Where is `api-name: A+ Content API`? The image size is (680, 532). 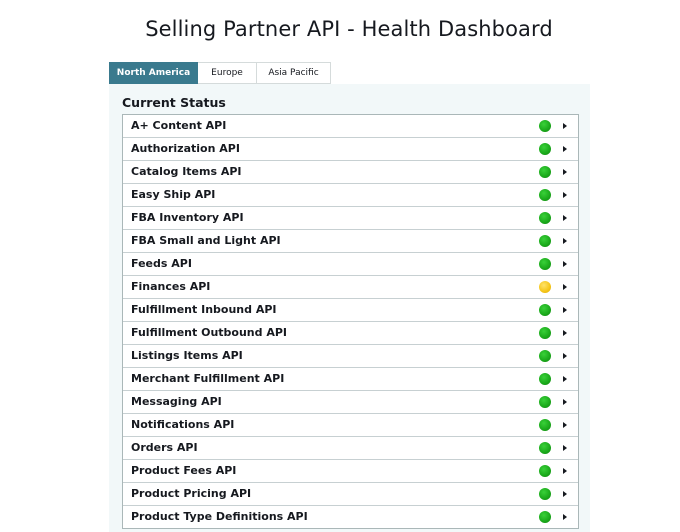
api-name: A+ Content API is located at coordinates (179, 125).